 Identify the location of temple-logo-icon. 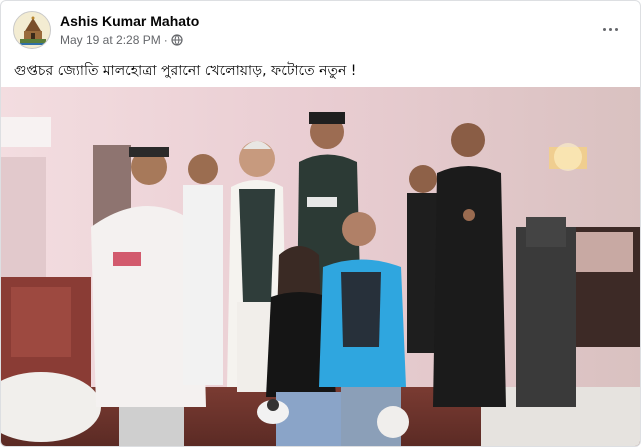
(32, 30).